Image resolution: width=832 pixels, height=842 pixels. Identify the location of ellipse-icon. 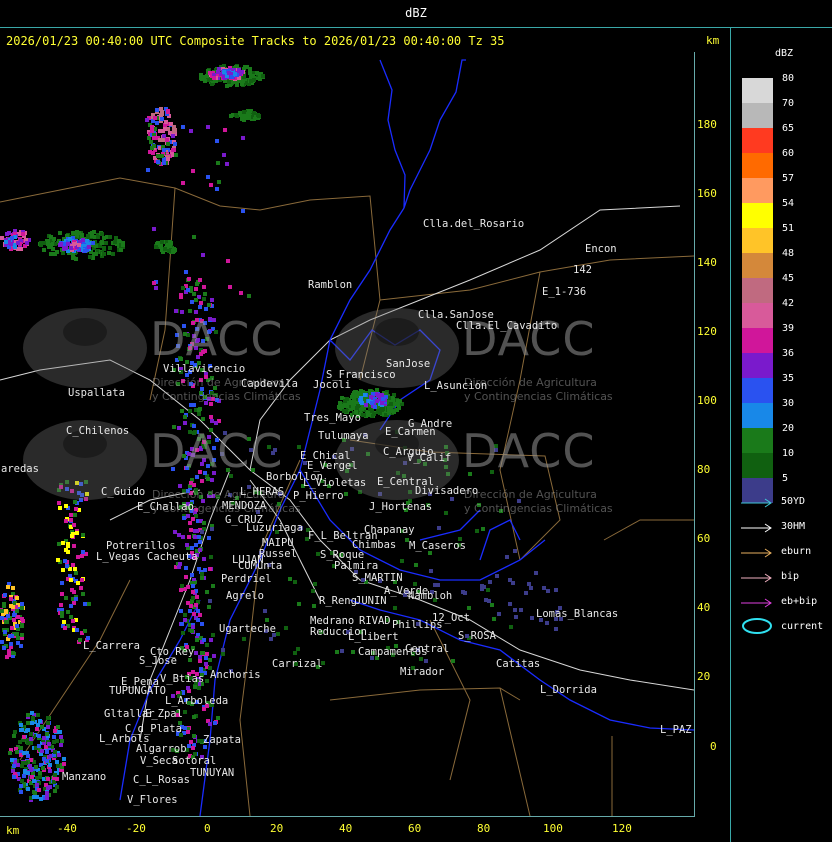
(757, 626).